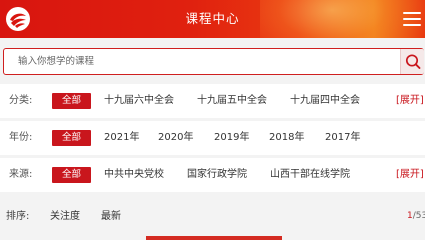 This screenshot has height=240, width=425. What do you see at coordinates (111, 216) in the screenshot?
I see `sort-by-newest: 最新` at bounding box center [111, 216].